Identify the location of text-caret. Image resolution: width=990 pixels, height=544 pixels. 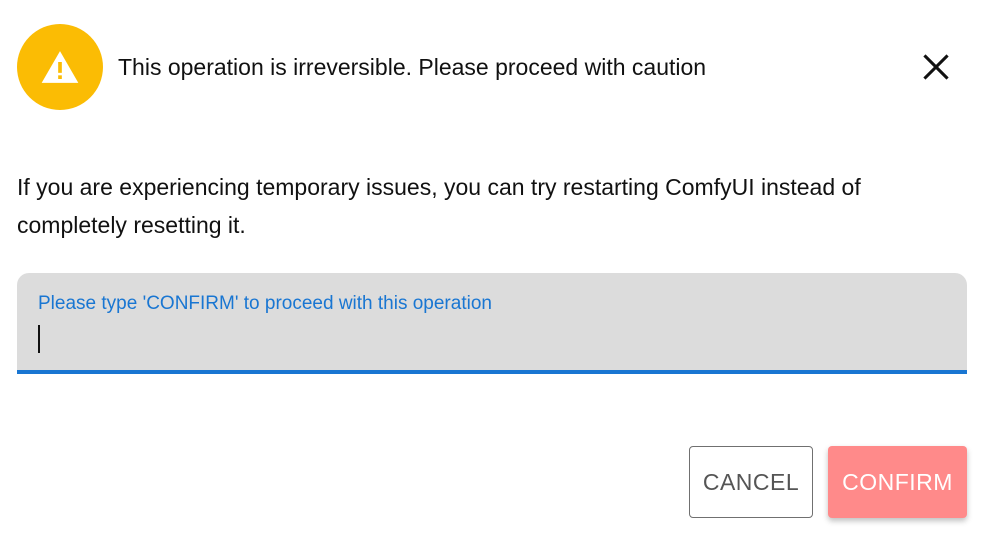
(39, 339).